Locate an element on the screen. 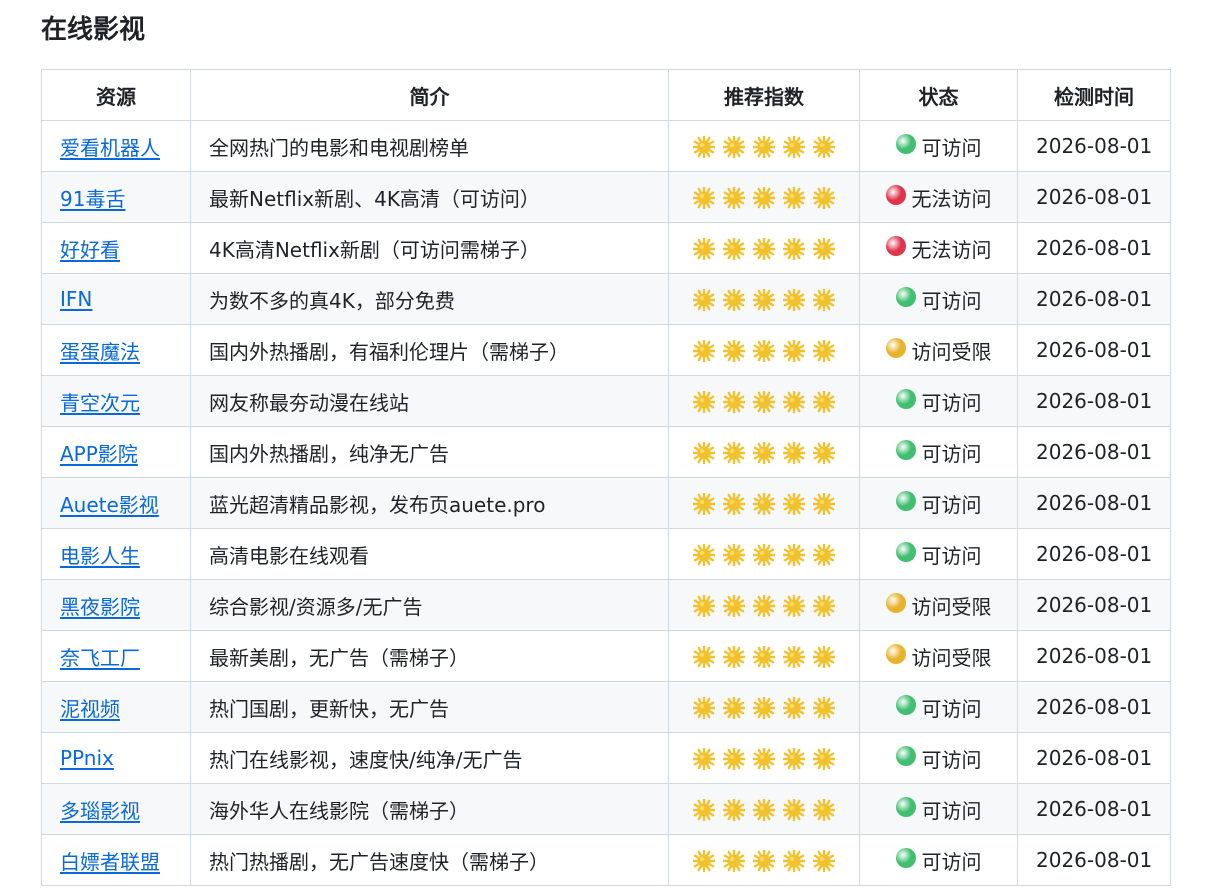 Image resolution: width=1211 pixels, height=891 pixels. resource-name-cell: 电影人生 is located at coordinates (116, 554).